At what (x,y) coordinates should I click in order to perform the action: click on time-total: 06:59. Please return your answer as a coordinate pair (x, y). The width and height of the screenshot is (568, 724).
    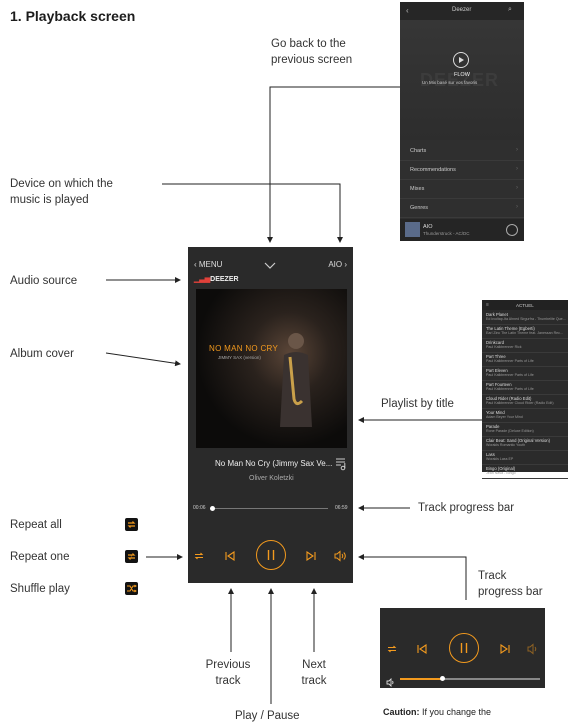
    Looking at the image, I should click on (341, 508).